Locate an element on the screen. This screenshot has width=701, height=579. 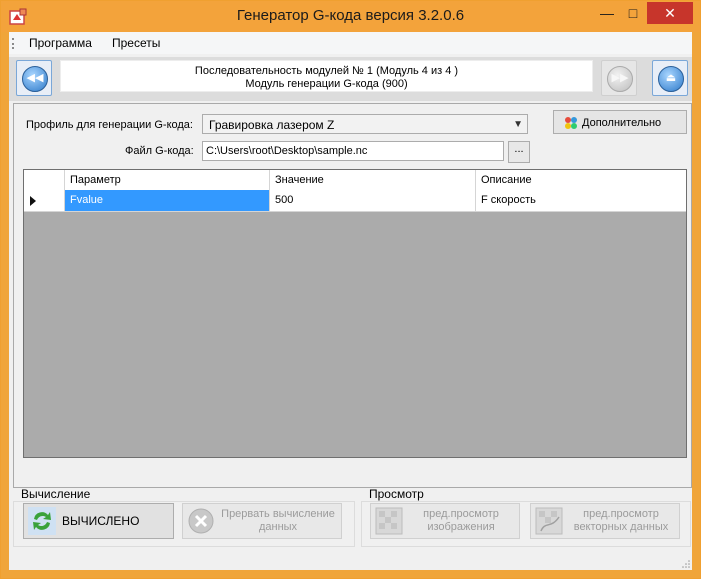
calculate-button-label: ВЫЧИСЛЕНО is located at coordinates (101, 520).